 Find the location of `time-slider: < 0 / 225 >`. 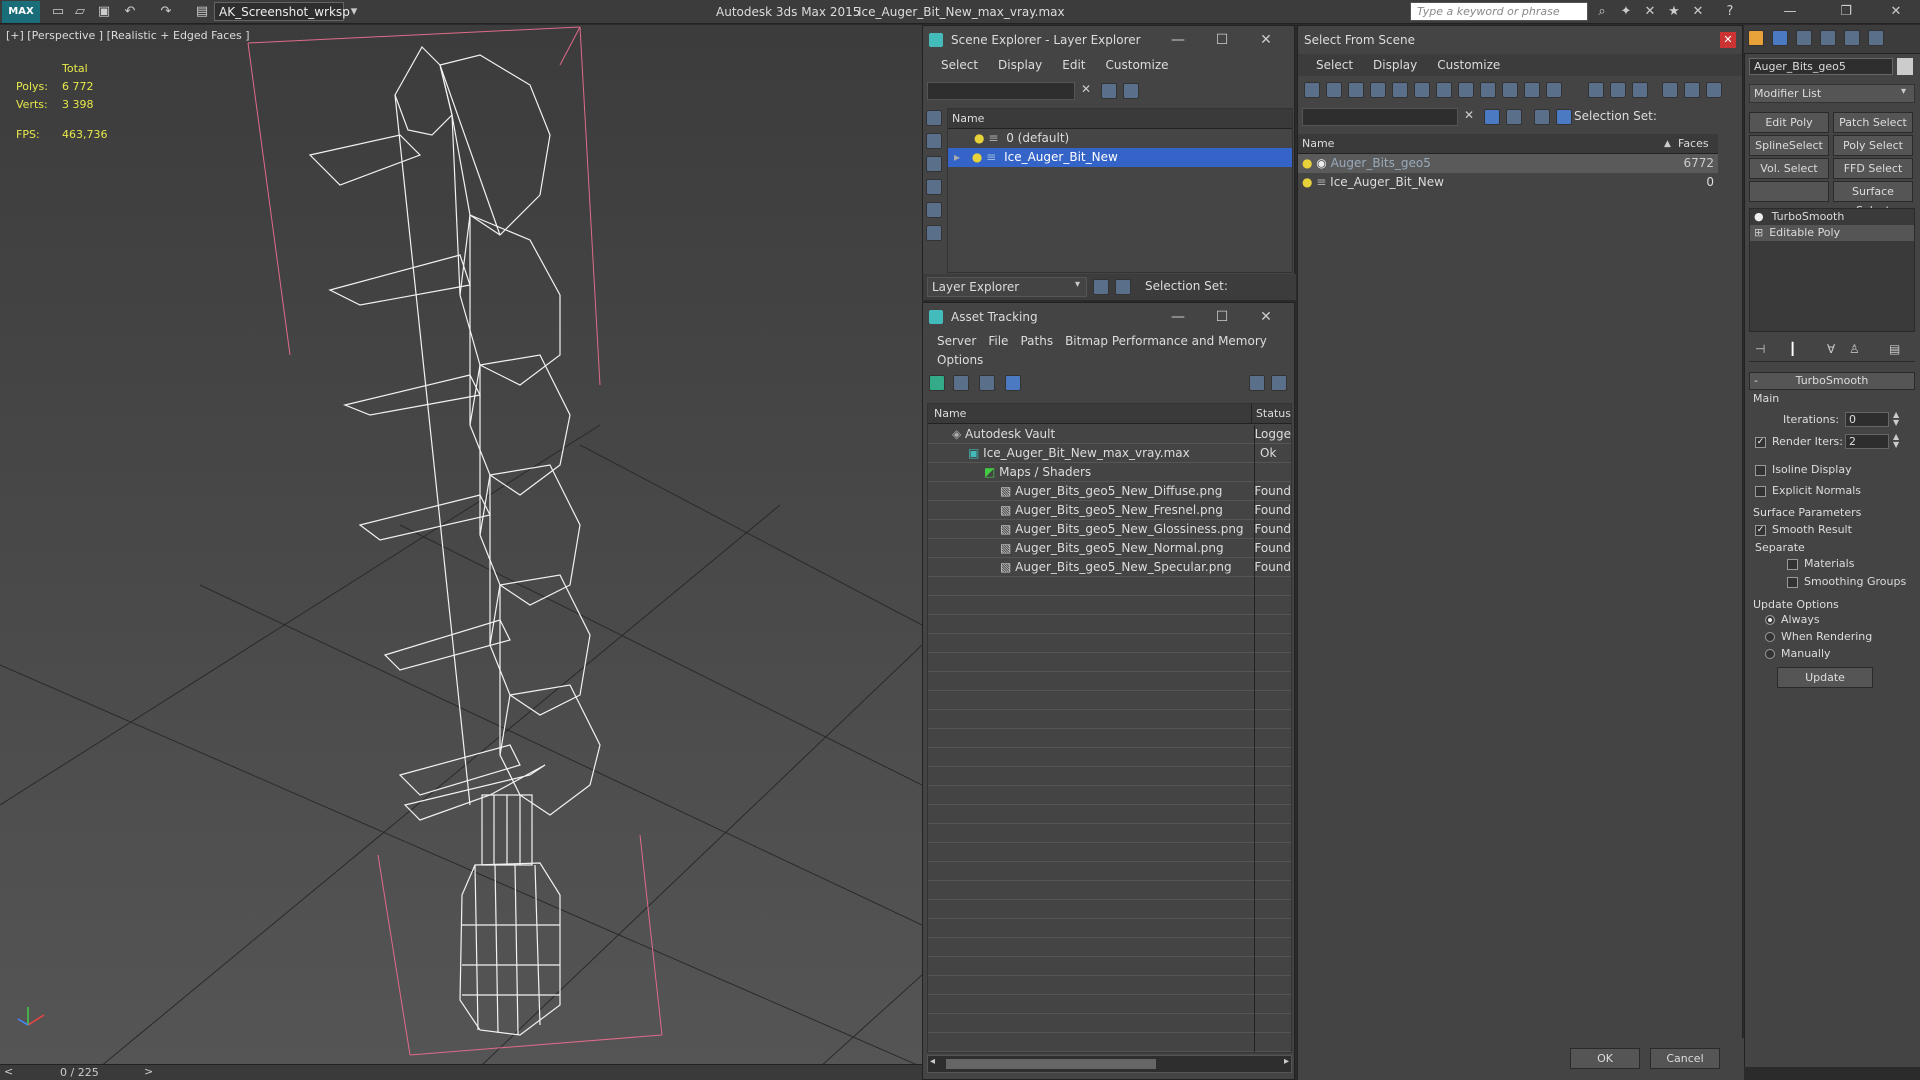

time-slider: < 0 / 225 > is located at coordinates (461, 1072).